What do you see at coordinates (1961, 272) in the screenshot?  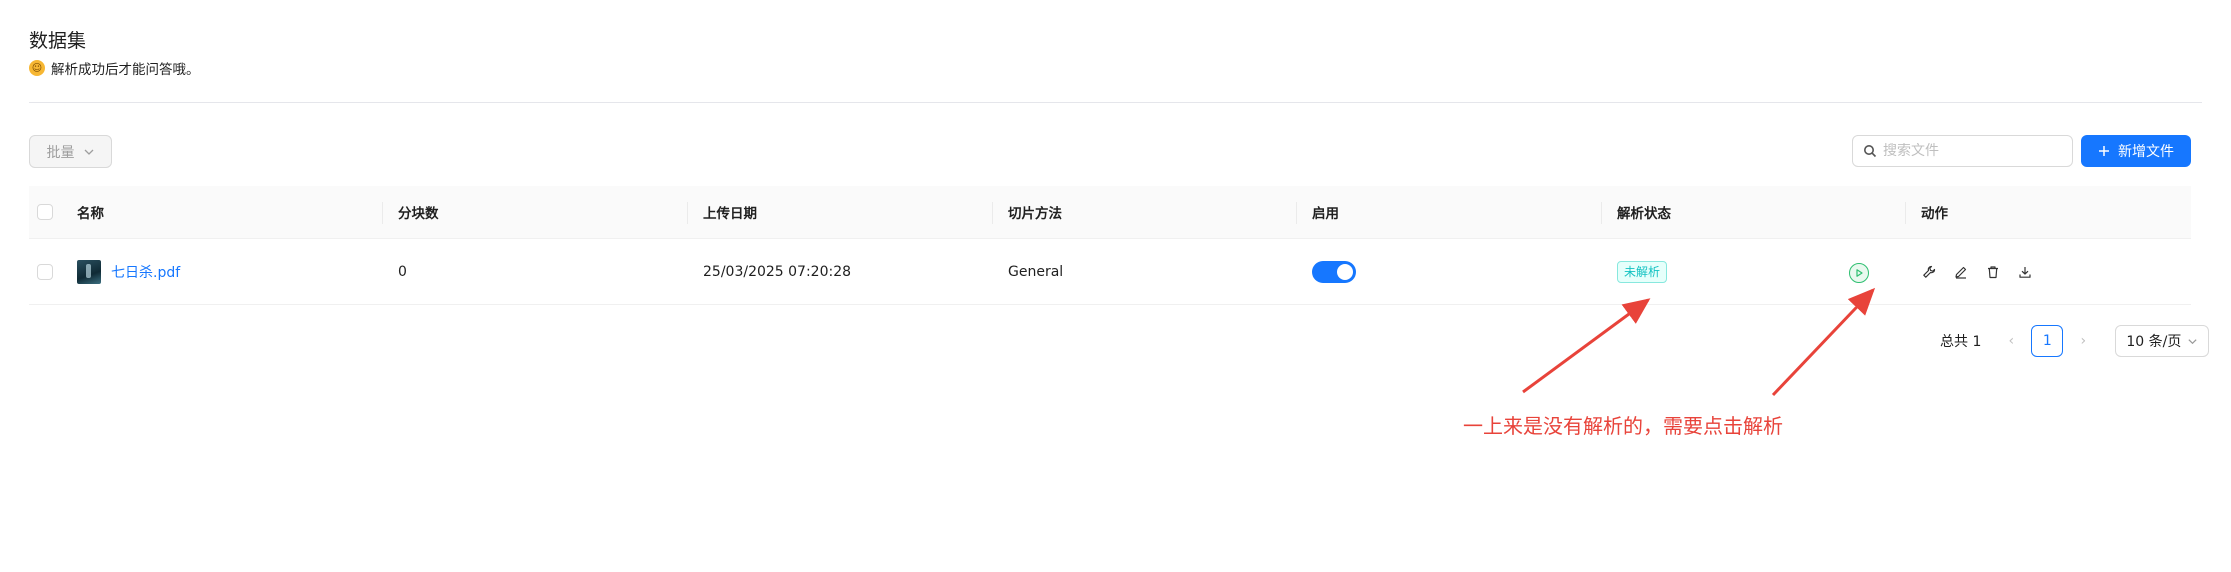 I see `pencil-icon` at bounding box center [1961, 272].